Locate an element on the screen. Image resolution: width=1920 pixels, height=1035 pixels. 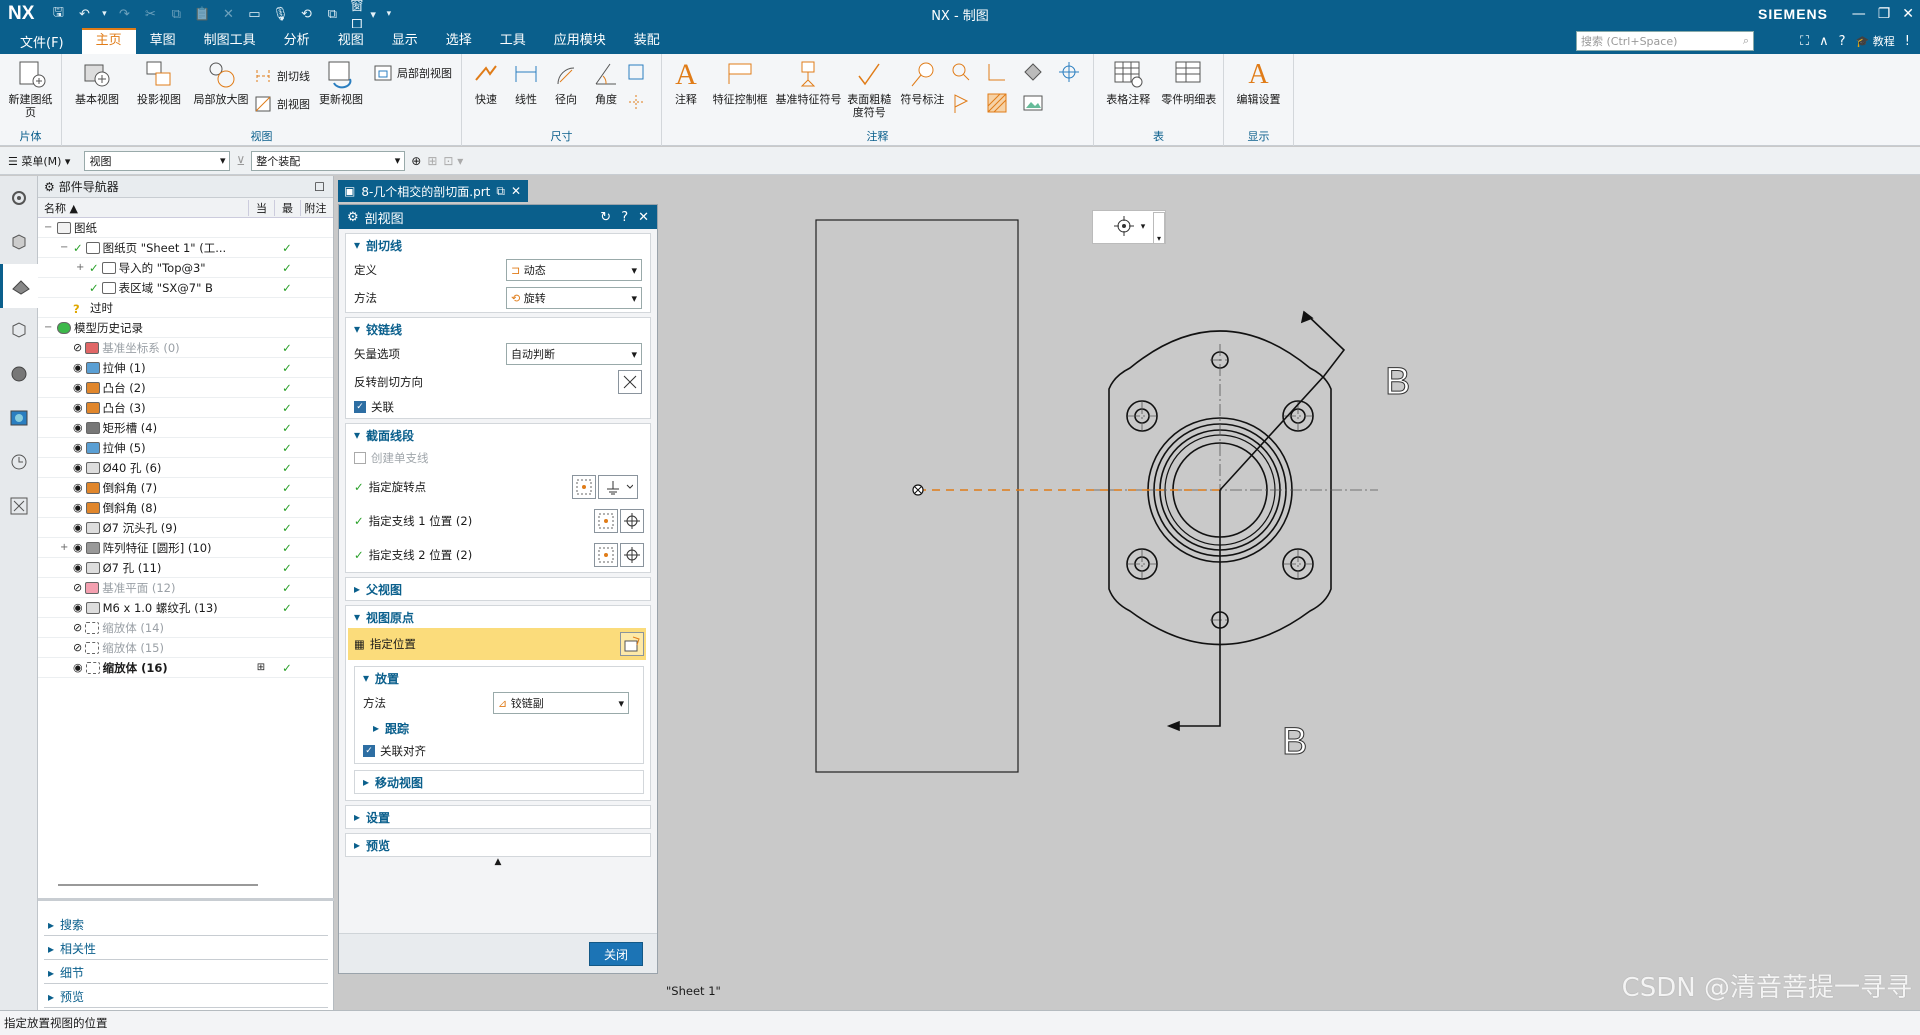
tree-row: ◉ Ø7 沉头孔 (9) ✓ is located at coordinates (185, 528).